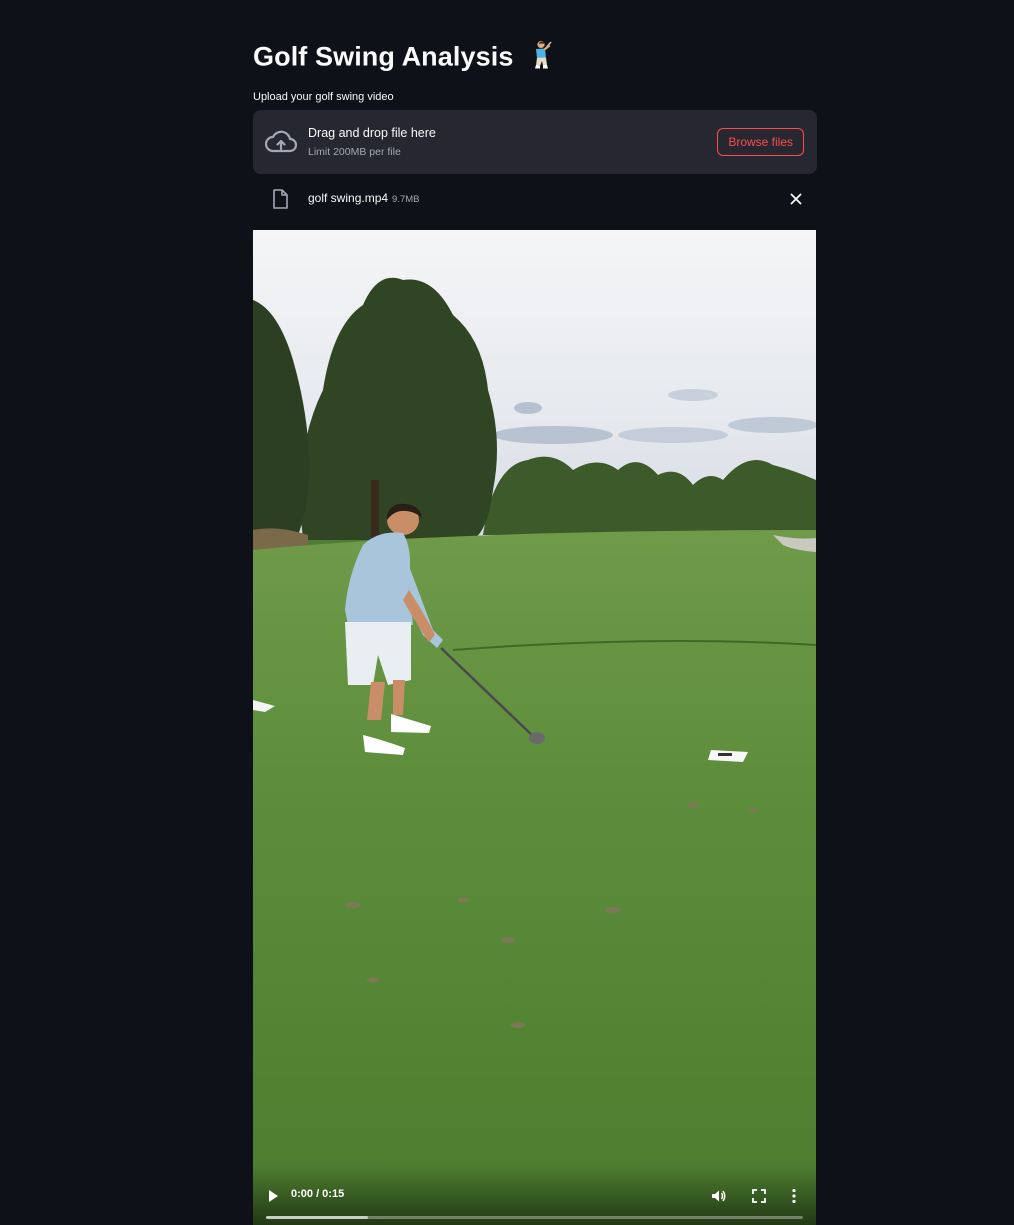 The height and width of the screenshot is (1225, 1014). I want to click on video-time: 0:00 / 0:15, so click(318, 1194).